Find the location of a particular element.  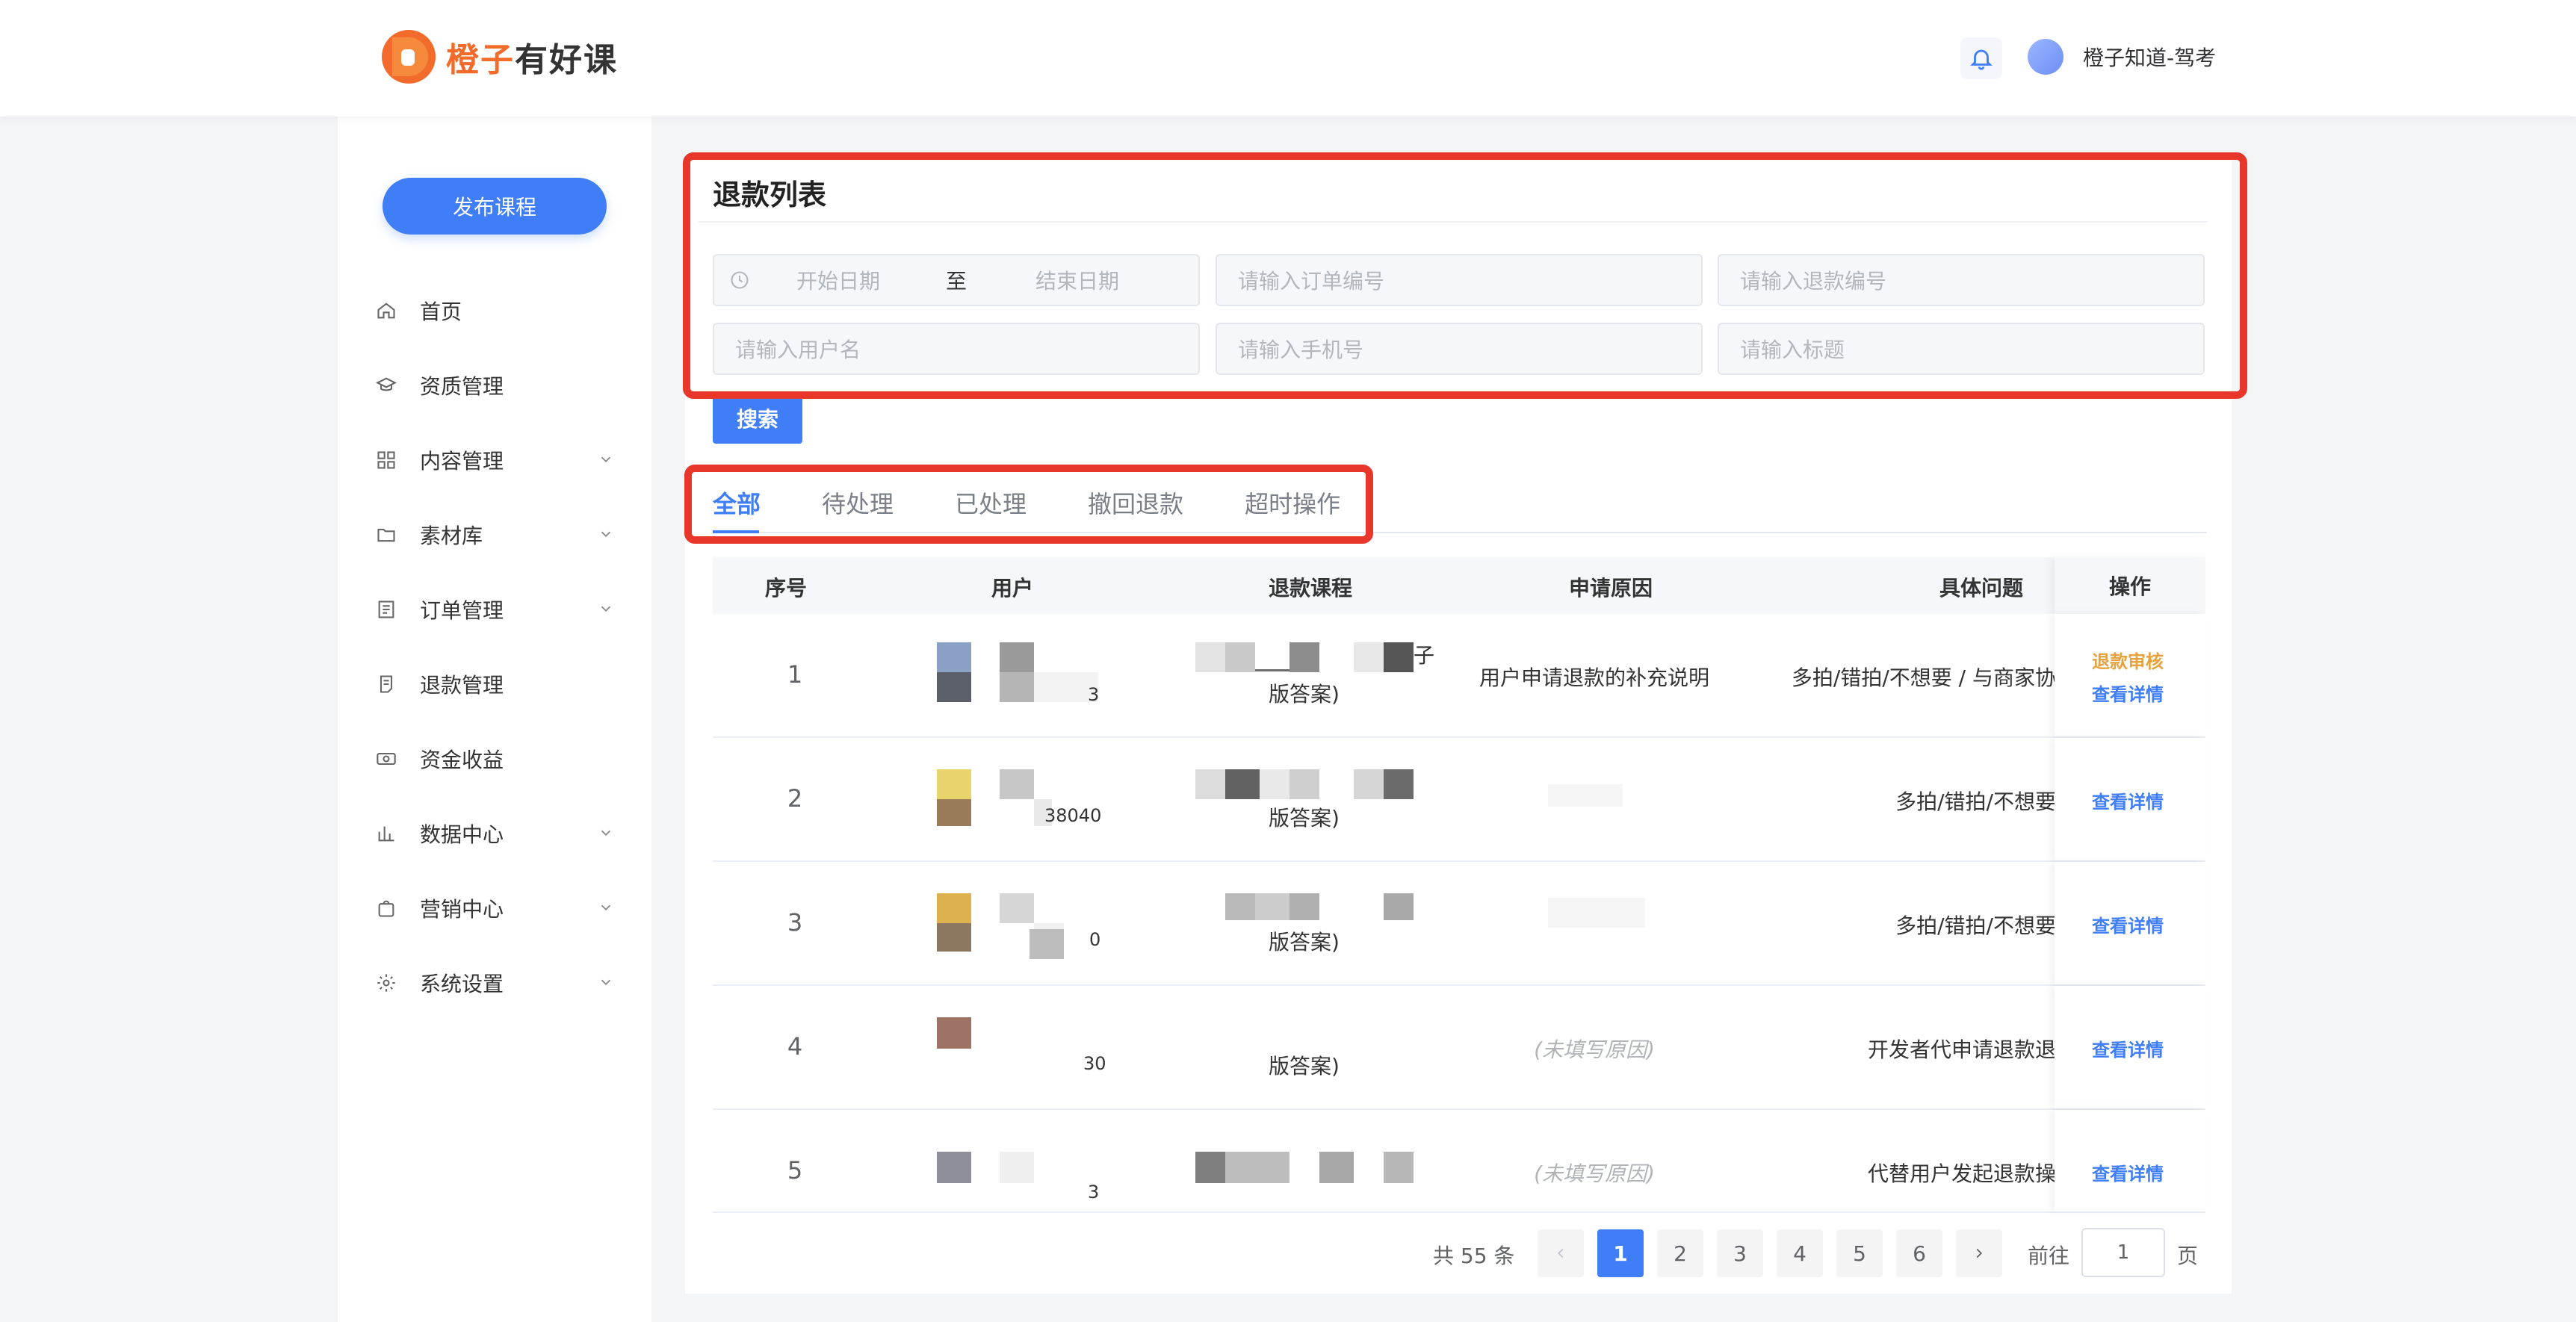

search-button: 搜索 is located at coordinates (757, 418).